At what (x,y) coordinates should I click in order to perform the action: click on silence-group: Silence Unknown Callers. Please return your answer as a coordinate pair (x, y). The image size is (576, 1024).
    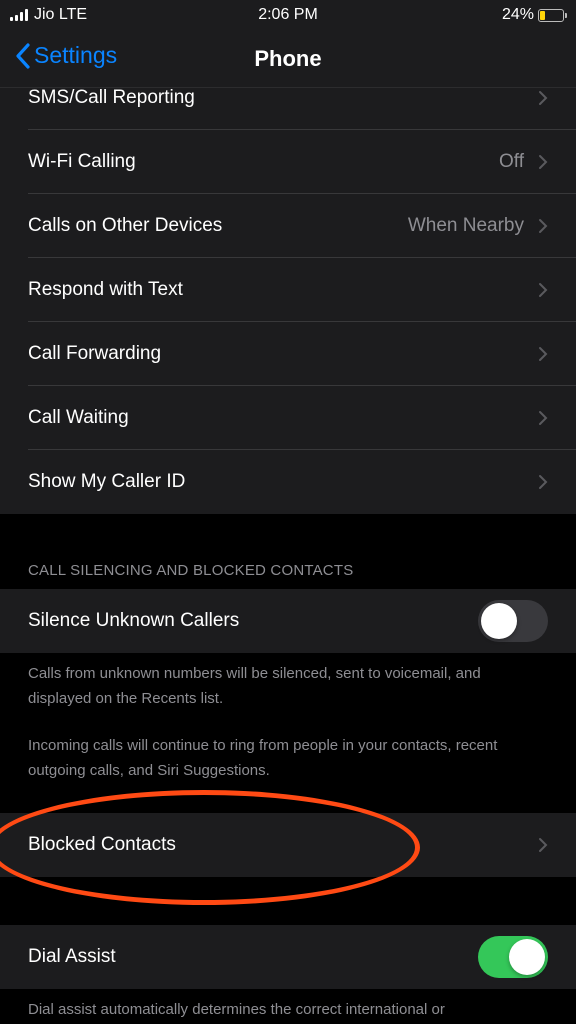
    Looking at the image, I should click on (288, 621).